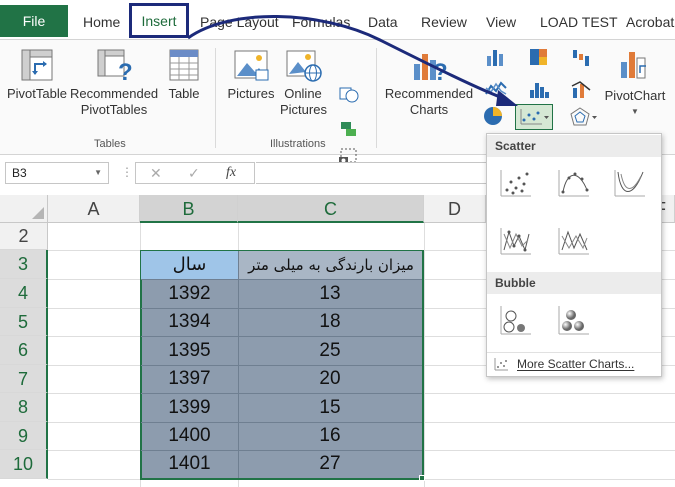 The height and width of the screenshot is (487, 675). Describe the element at coordinates (501, 364) in the screenshot. I see `scatter-more-icon` at that location.